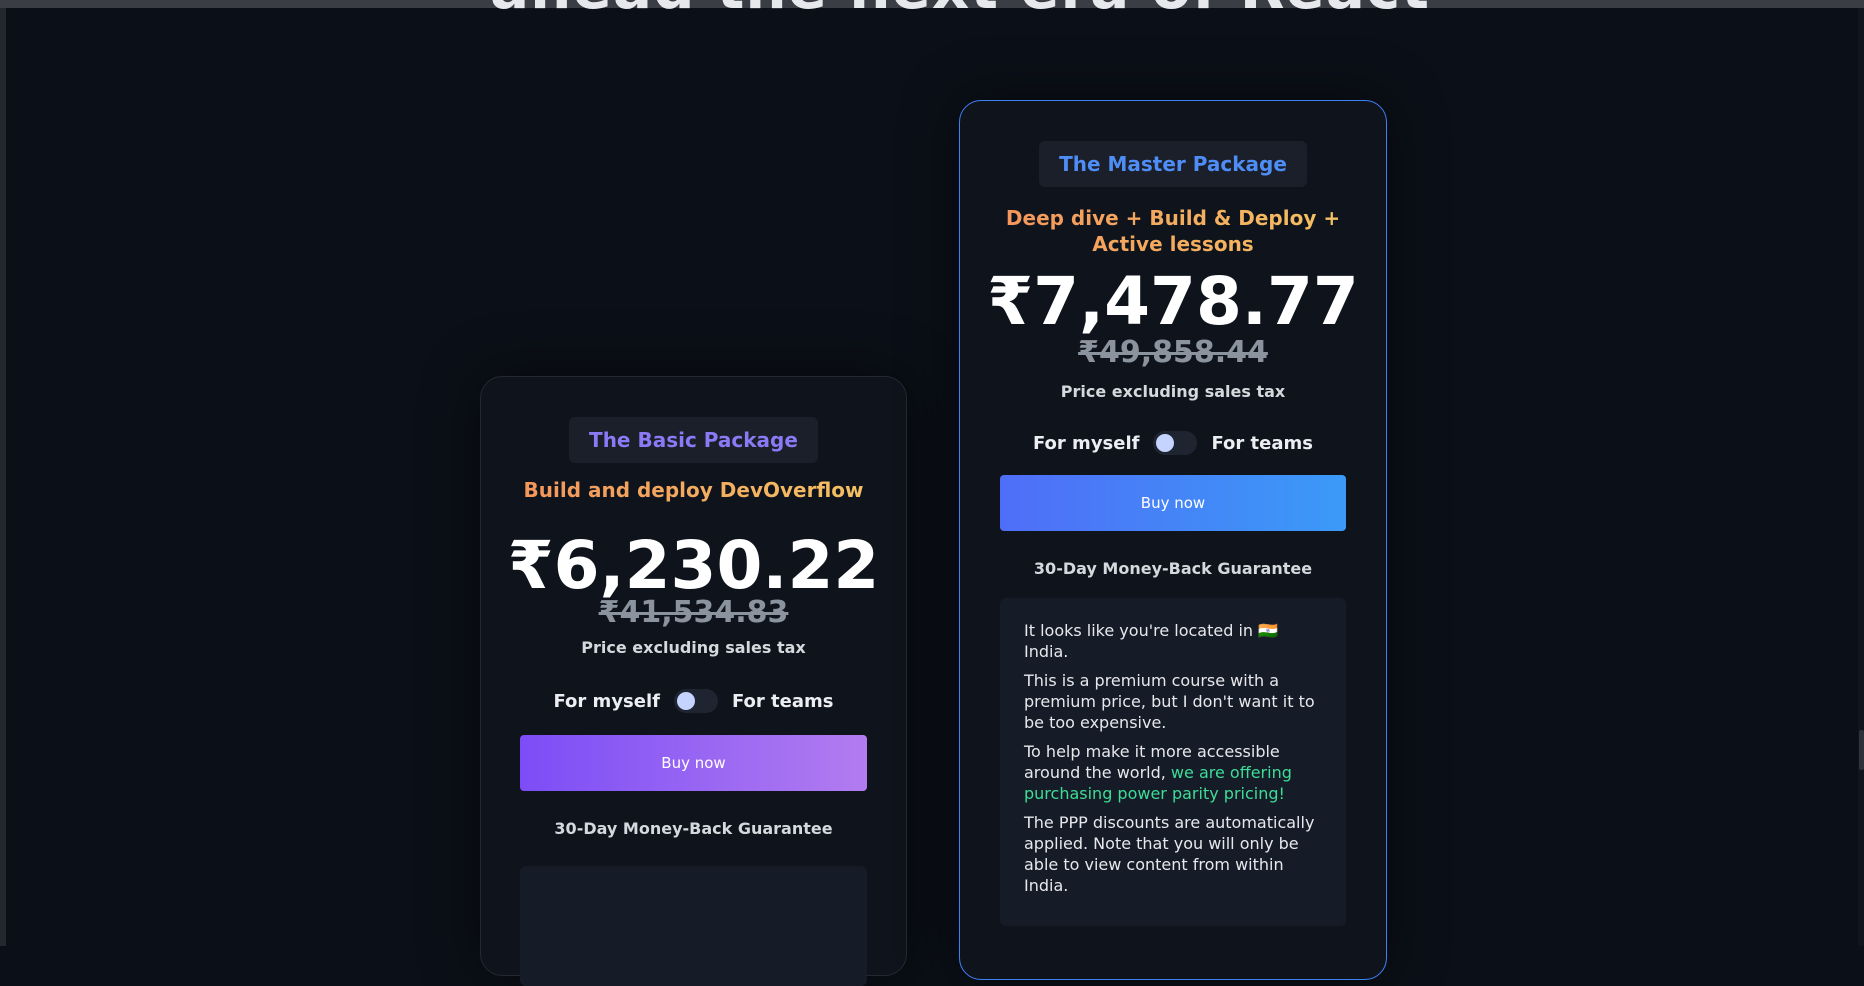 This screenshot has height=986, width=1864. What do you see at coordinates (1173, 503) in the screenshot?
I see `master-buy-now-button: Buy now` at bounding box center [1173, 503].